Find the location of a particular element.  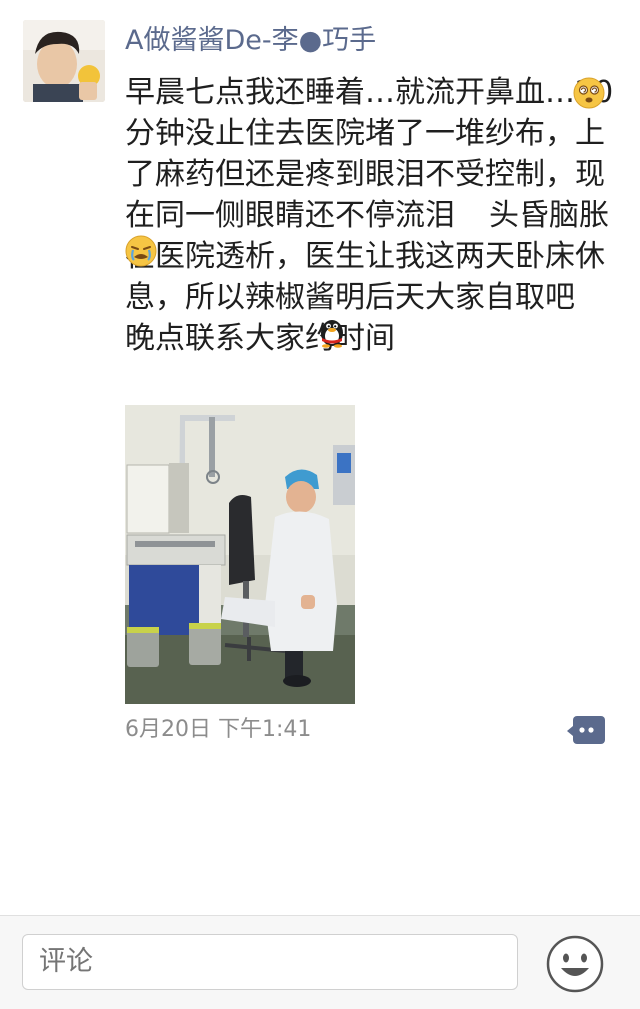

smiley-icon is located at coordinates (575, 964).